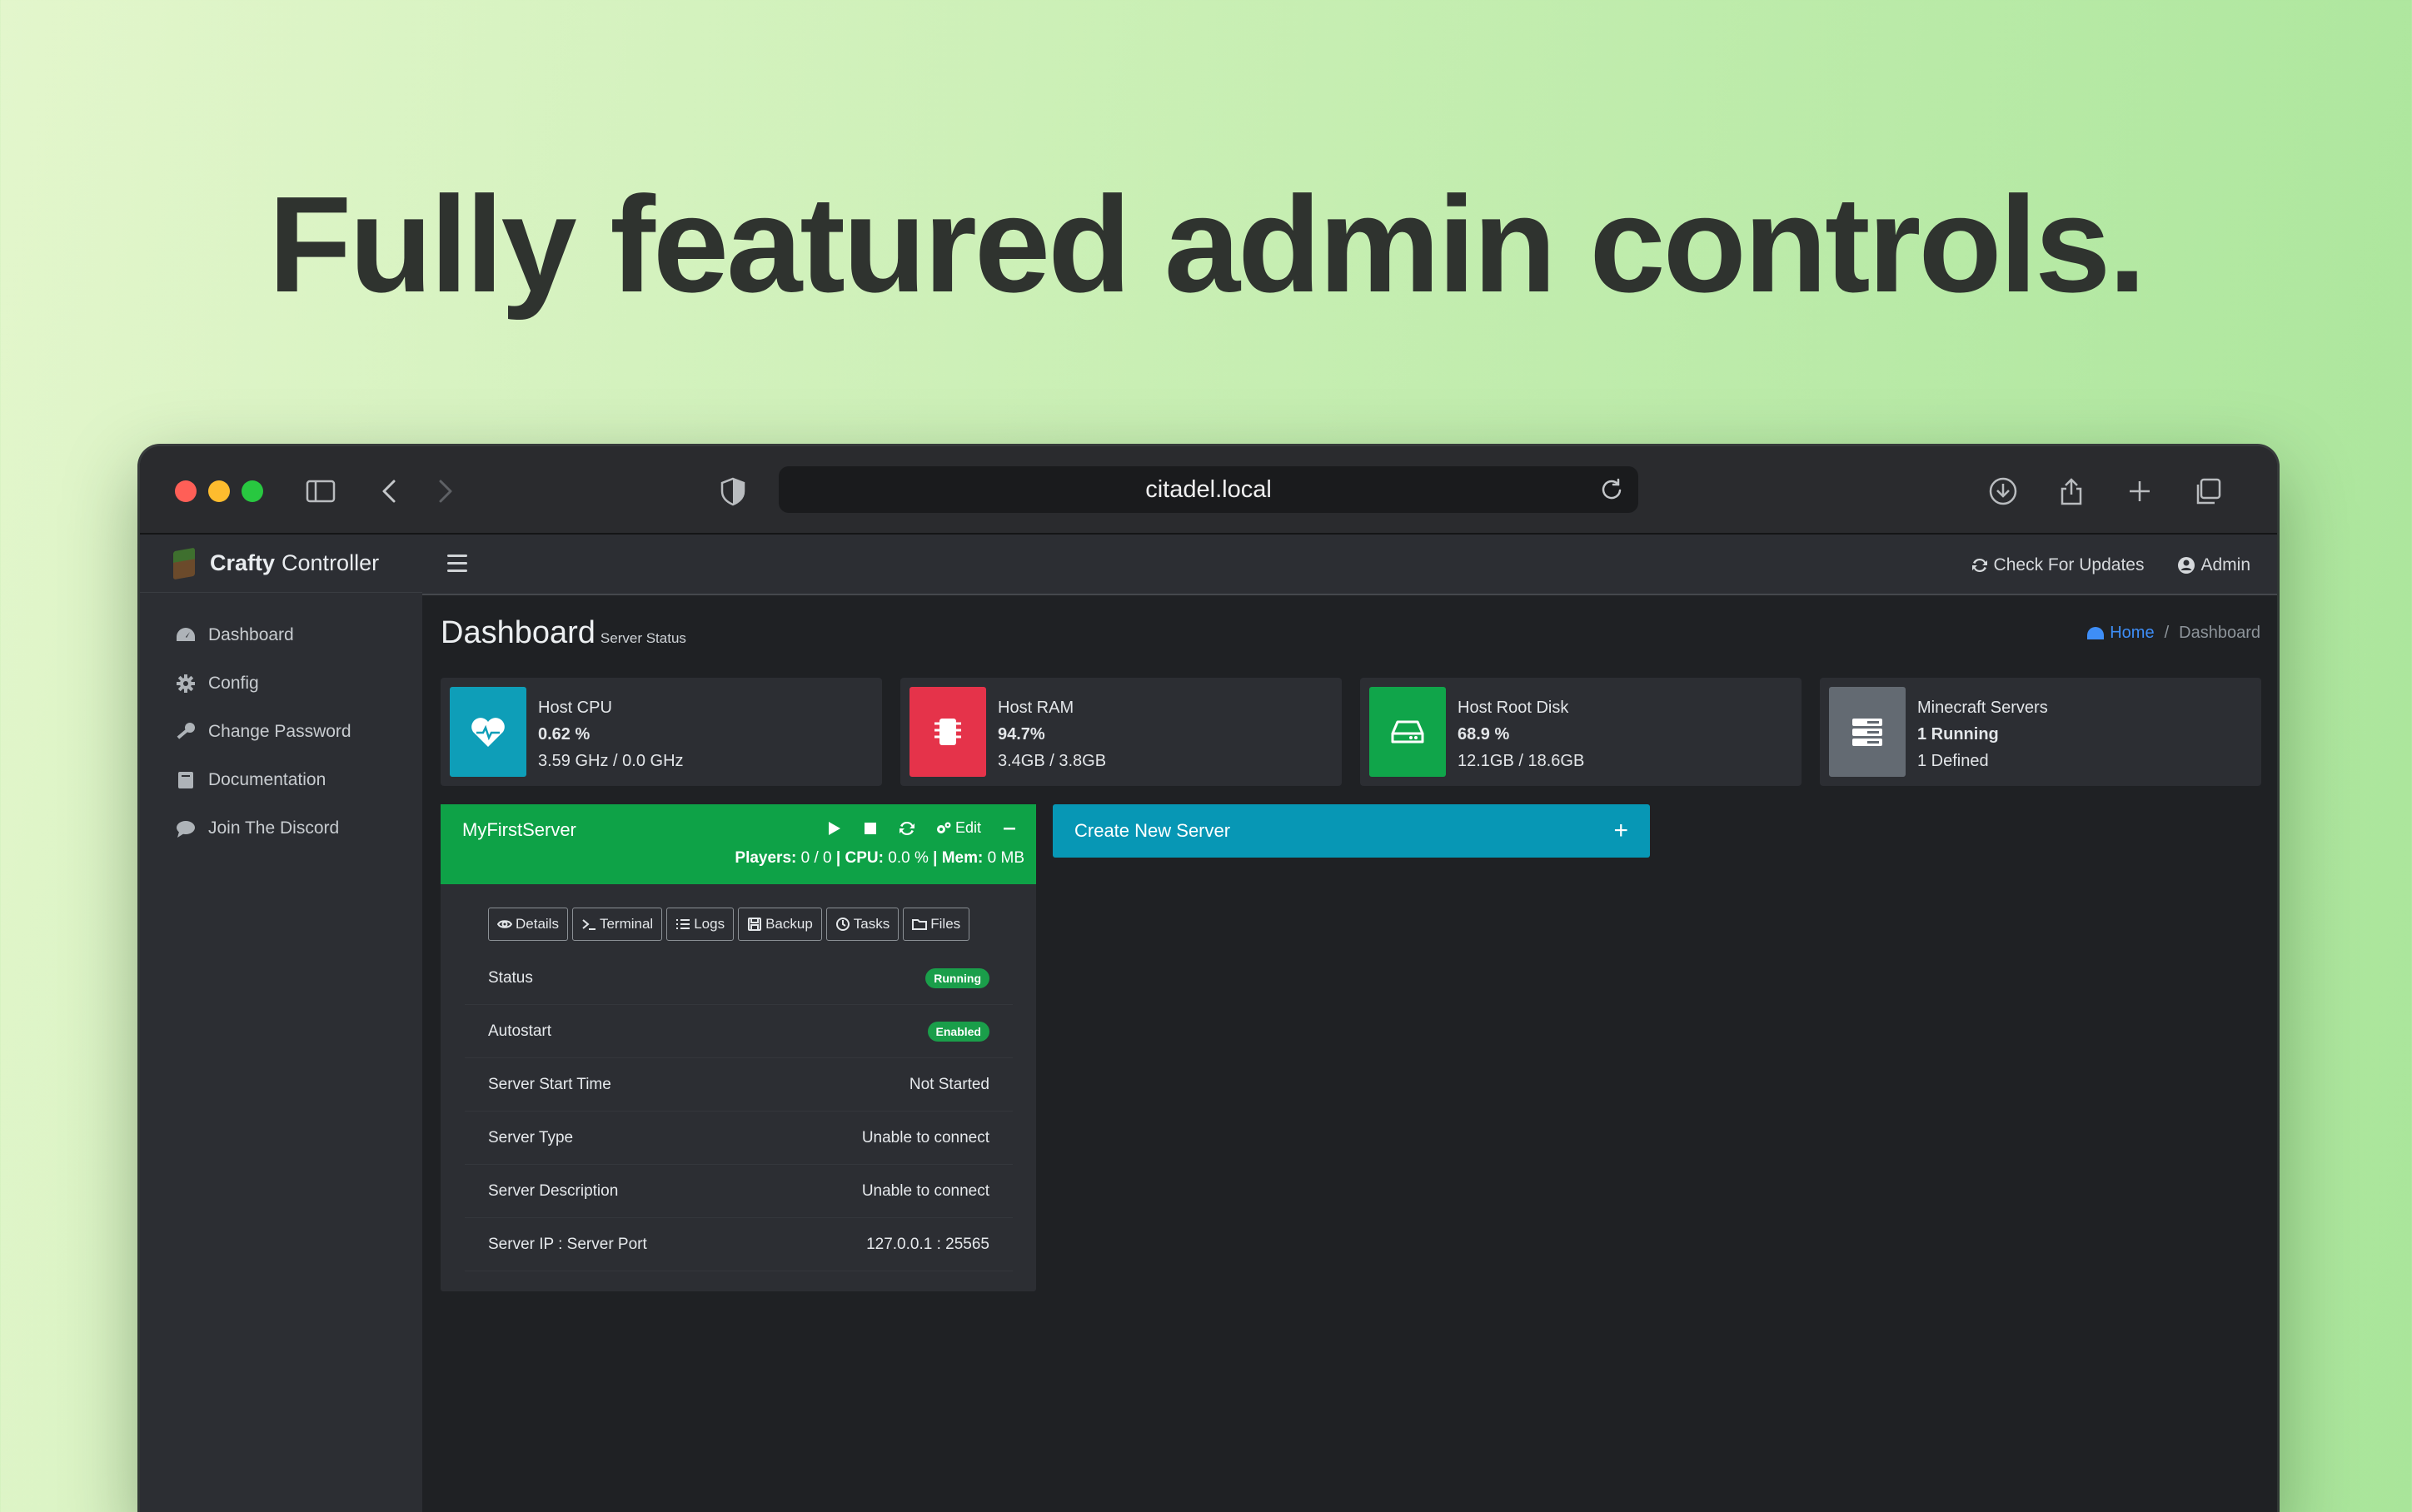  What do you see at coordinates (1953, 761) in the screenshot?
I see `stat-detail: 1 Defined` at bounding box center [1953, 761].